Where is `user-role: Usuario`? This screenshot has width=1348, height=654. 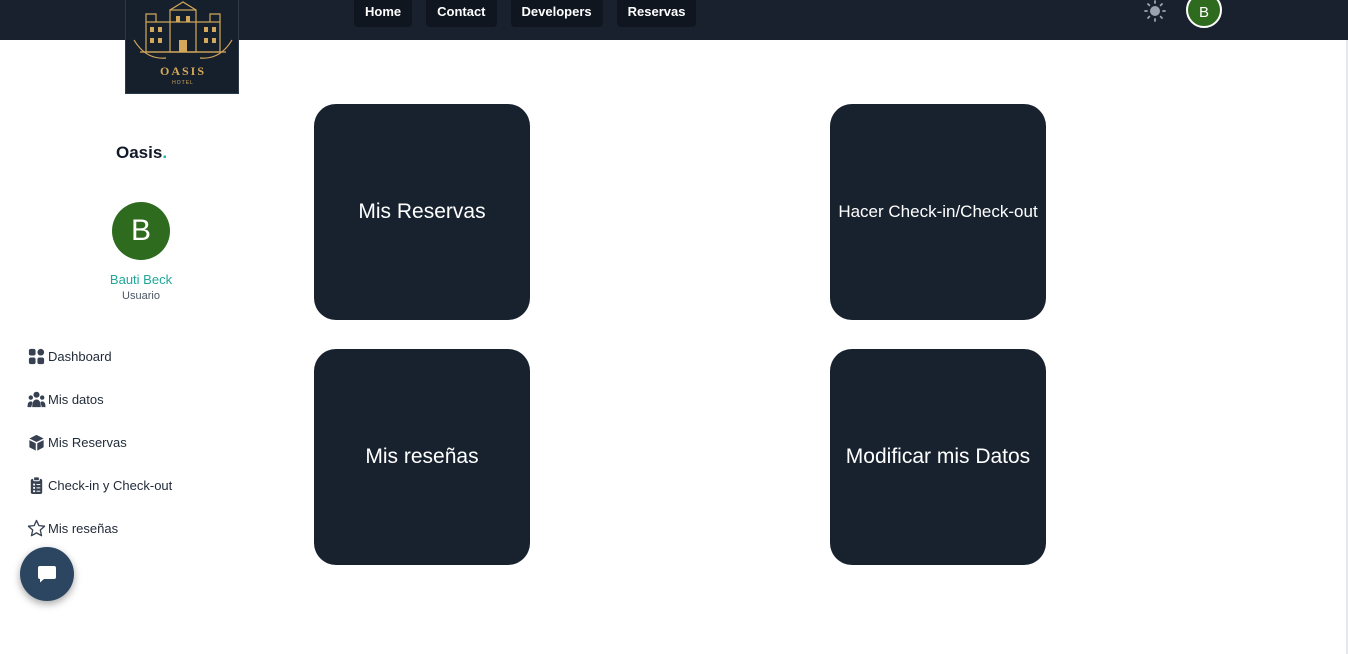 user-role: Usuario is located at coordinates (141, 296).